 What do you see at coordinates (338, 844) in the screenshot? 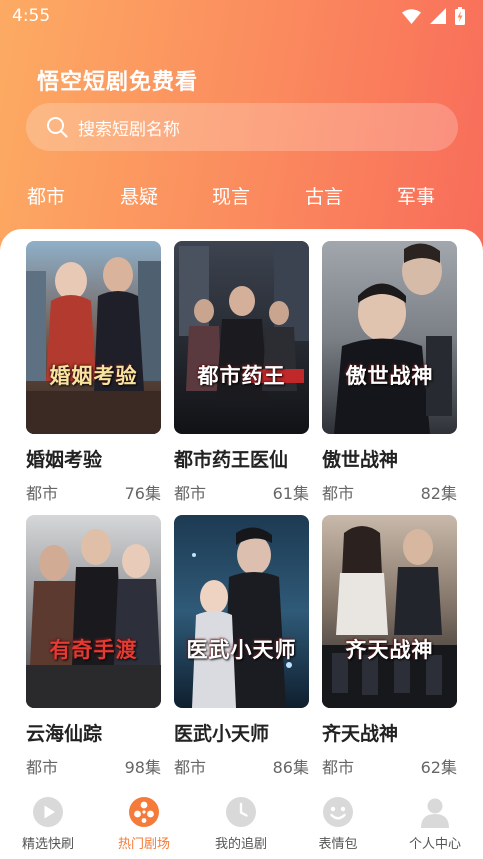
I see `nav-label: 表情包` at bounding box center [338, 844].